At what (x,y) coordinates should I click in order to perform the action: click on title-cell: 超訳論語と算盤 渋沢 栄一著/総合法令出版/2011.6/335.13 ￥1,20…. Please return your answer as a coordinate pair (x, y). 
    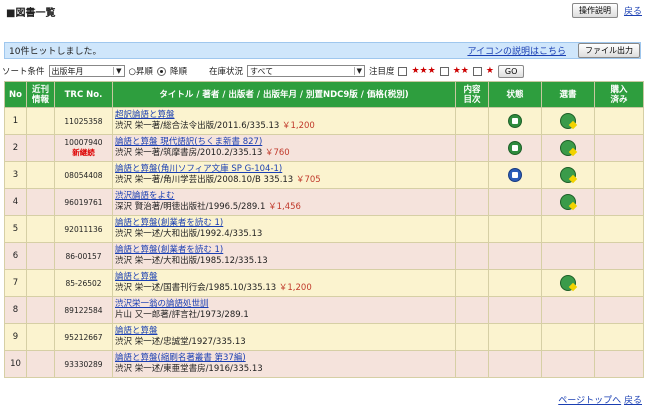
    Looking at the image, I should click on (284, 121).